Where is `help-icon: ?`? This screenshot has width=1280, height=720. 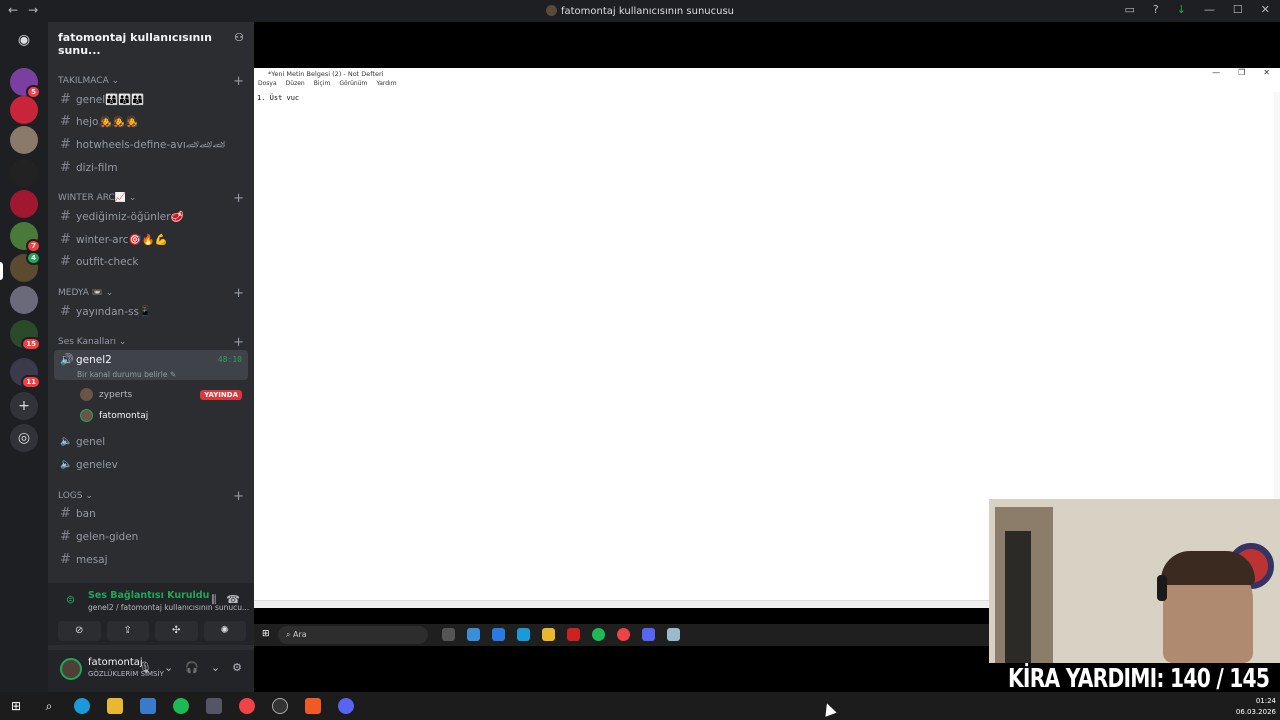 help-icon: ? is located at coordinates (1156, 9).